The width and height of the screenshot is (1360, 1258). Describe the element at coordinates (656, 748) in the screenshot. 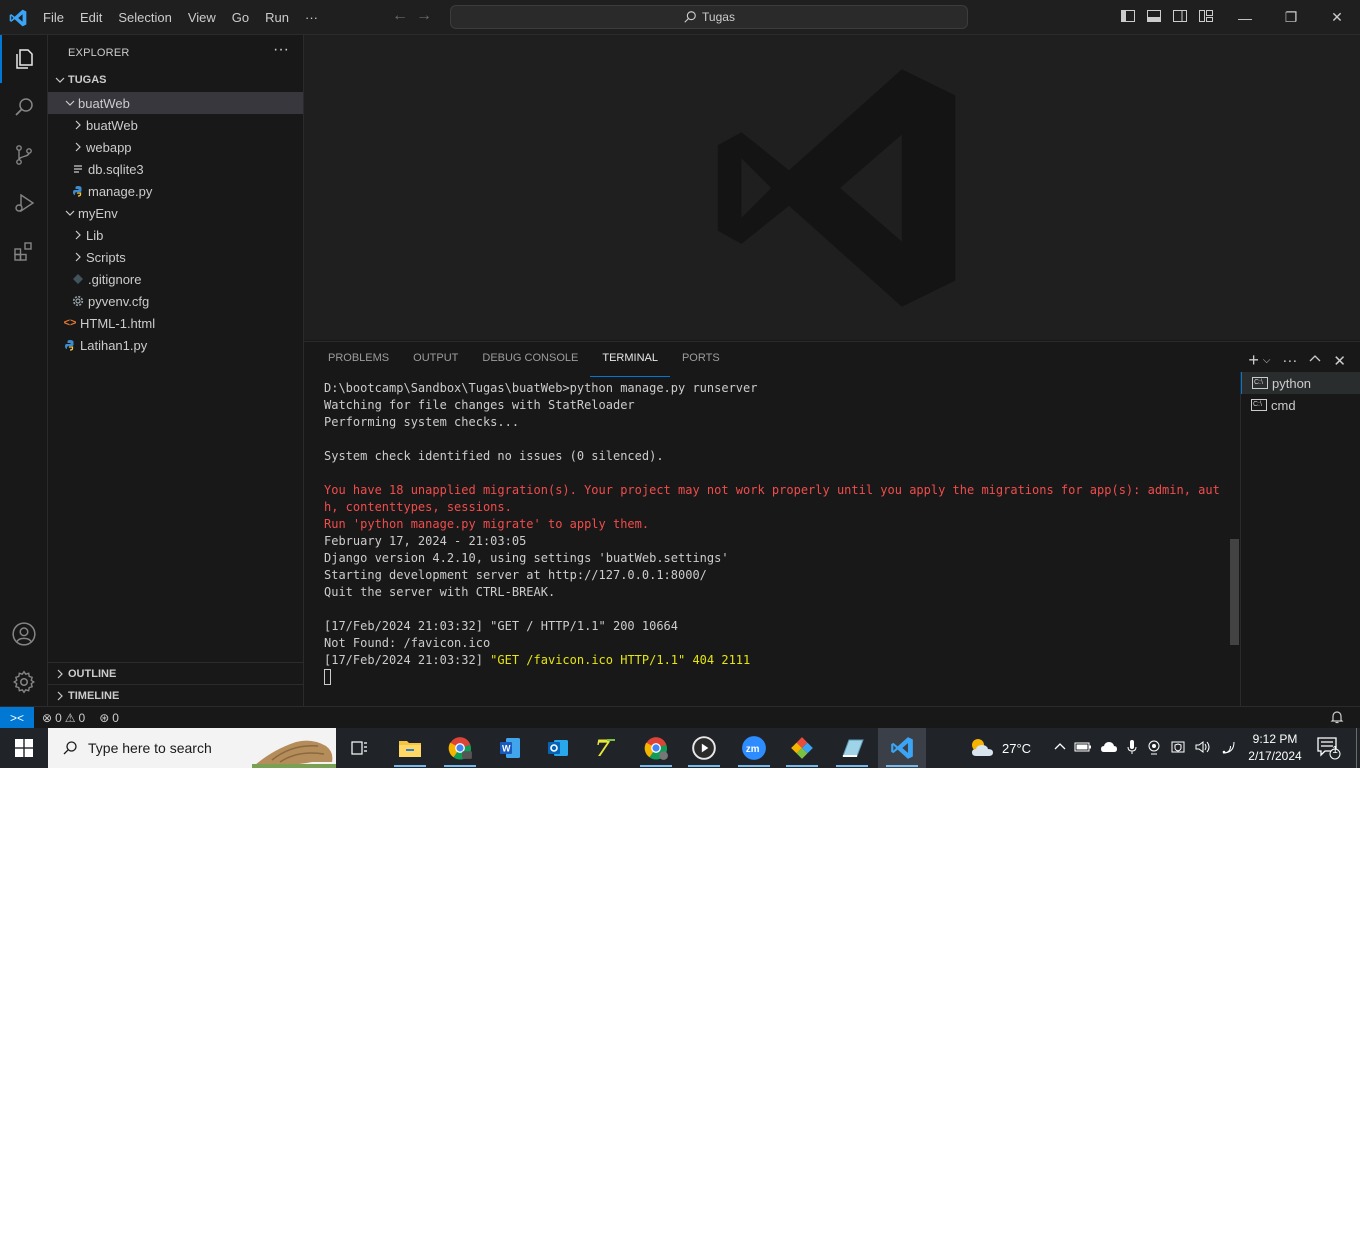

I see `chrome-icon` at that location.